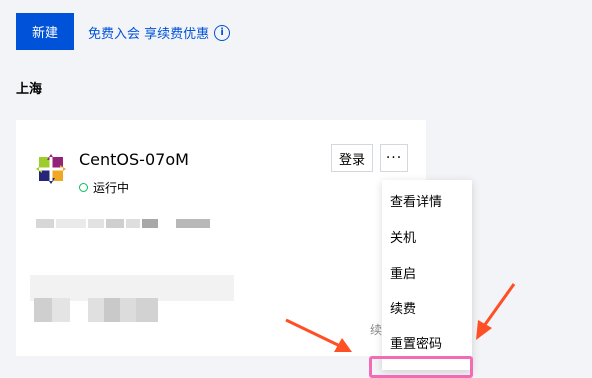 Image resolution: width=592 pixels, height=378 pixels. Describe the element at coordinates (222, 32) in the screenshot. I see `info-icon: i` at that location.